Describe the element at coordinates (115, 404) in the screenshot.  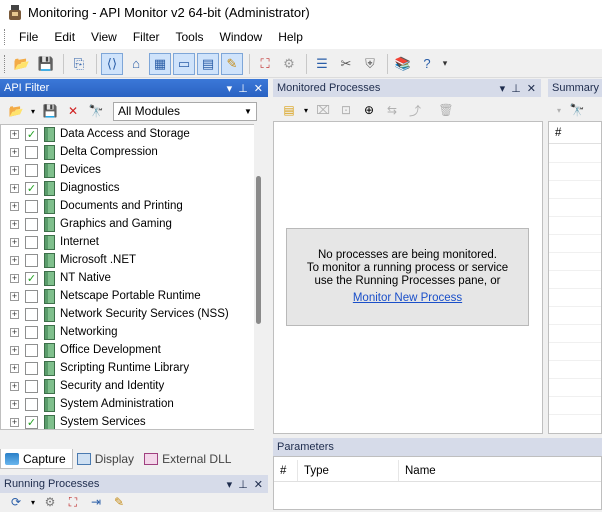
I see `tree-item: + System Administration` at that location.